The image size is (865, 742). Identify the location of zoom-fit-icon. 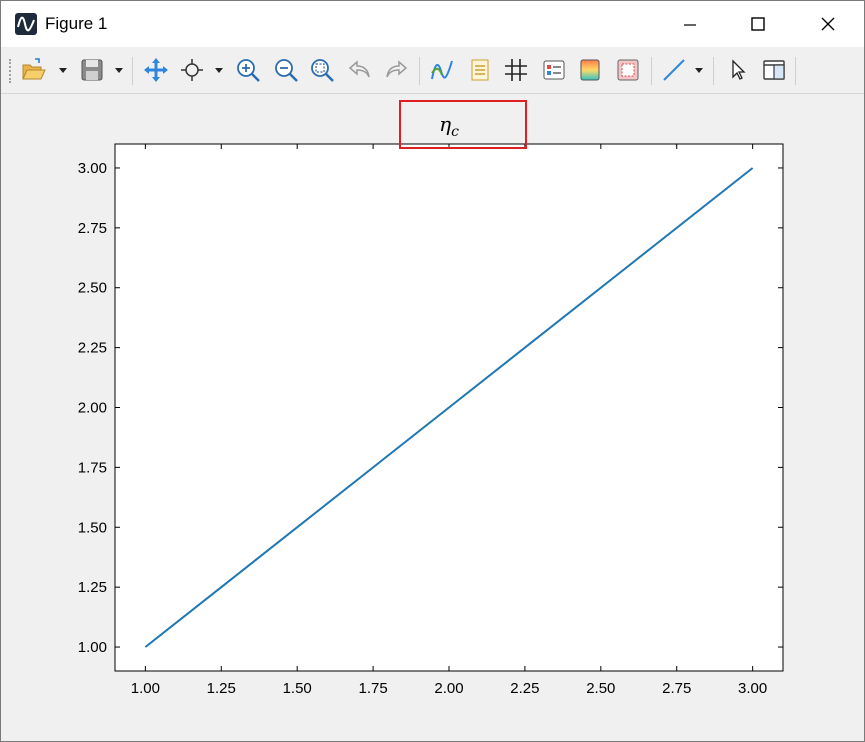
(322, 70).